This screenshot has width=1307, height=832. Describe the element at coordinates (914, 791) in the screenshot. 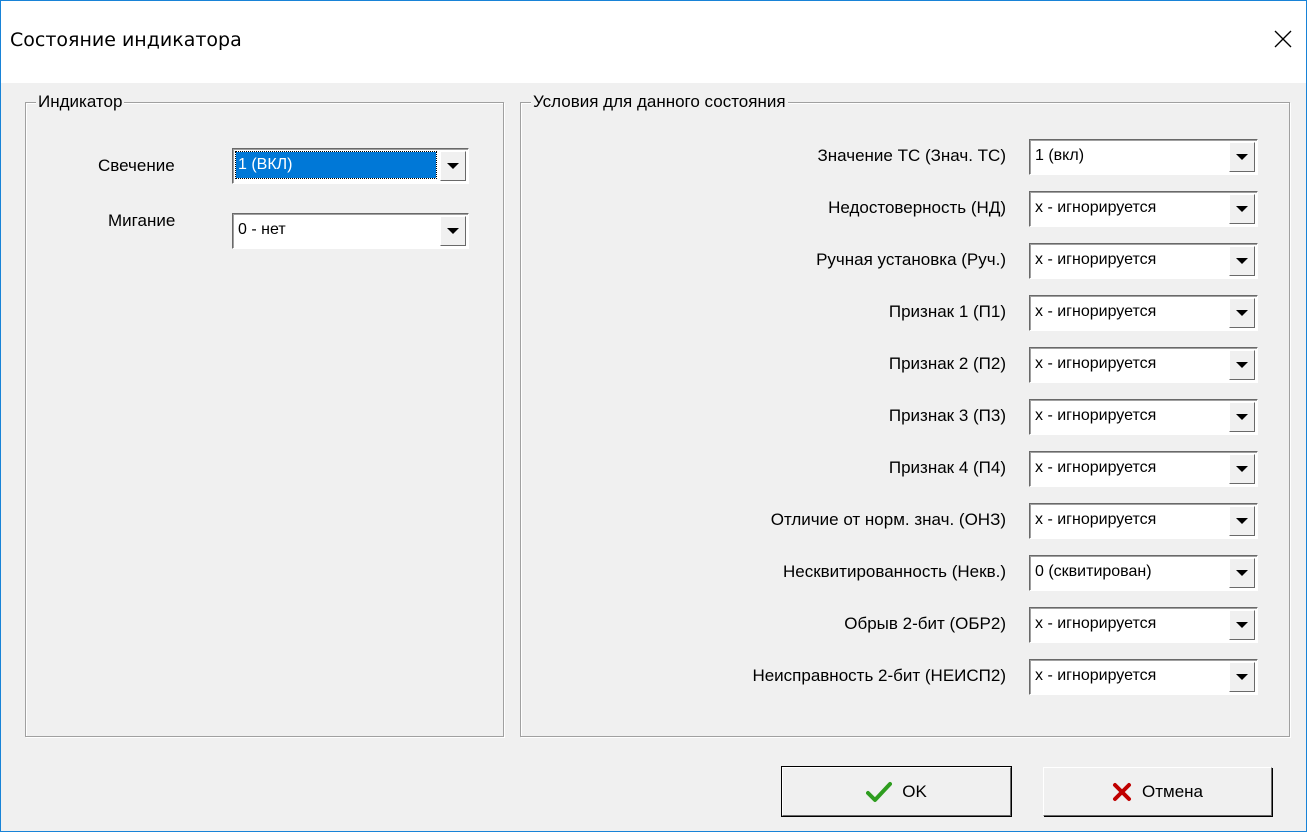

I see `ok-button-label: OK` at that location.